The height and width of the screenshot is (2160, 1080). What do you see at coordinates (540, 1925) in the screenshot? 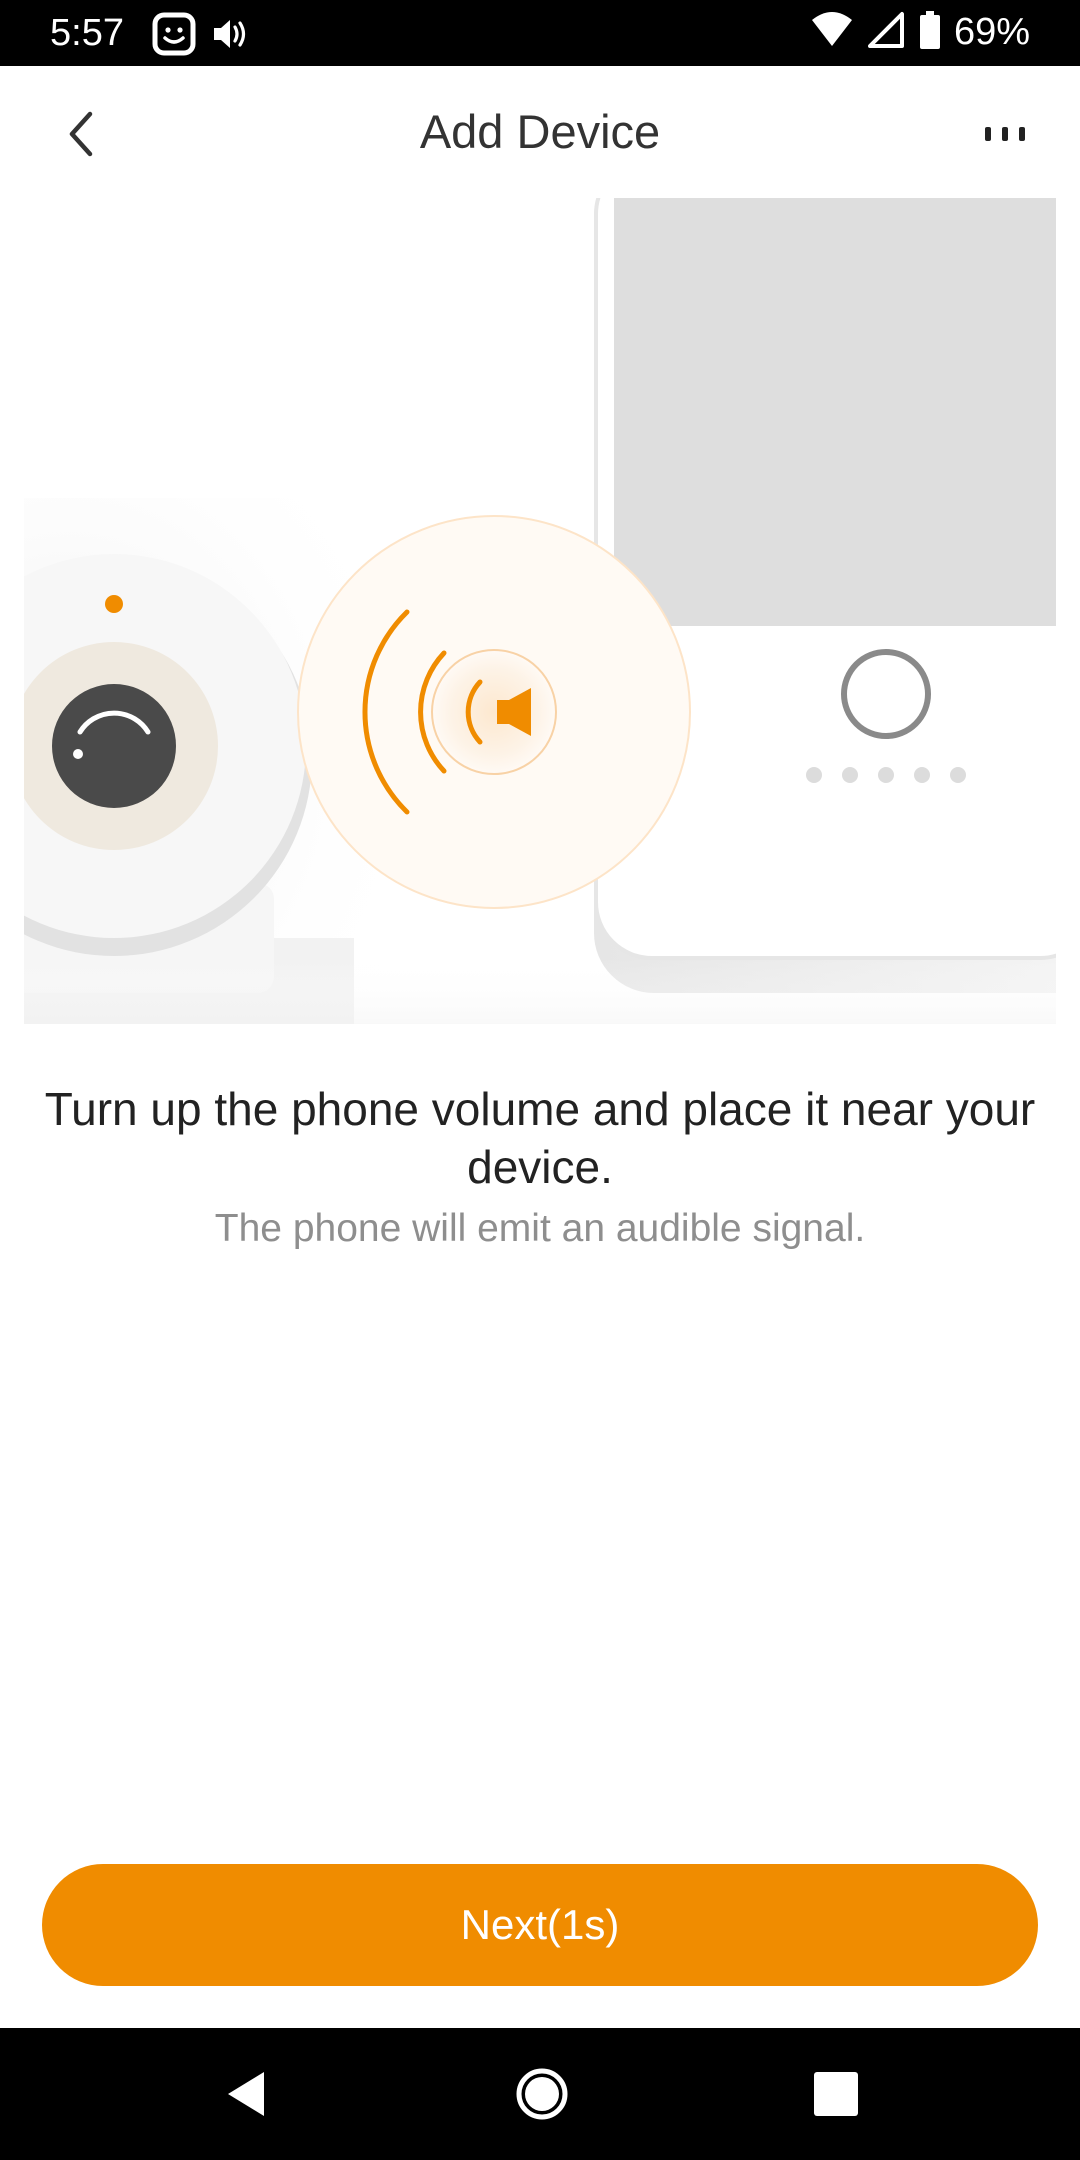
I see `next-button: Next(1s)` at bounding box center [540, 1925].